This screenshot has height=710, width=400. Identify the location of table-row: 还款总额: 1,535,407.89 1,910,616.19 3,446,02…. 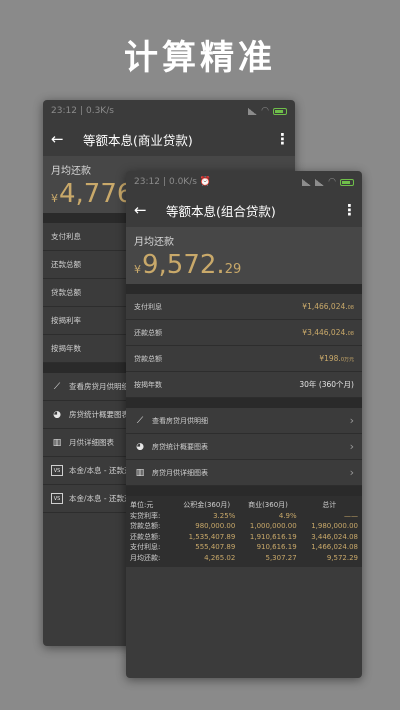
(244, 536).